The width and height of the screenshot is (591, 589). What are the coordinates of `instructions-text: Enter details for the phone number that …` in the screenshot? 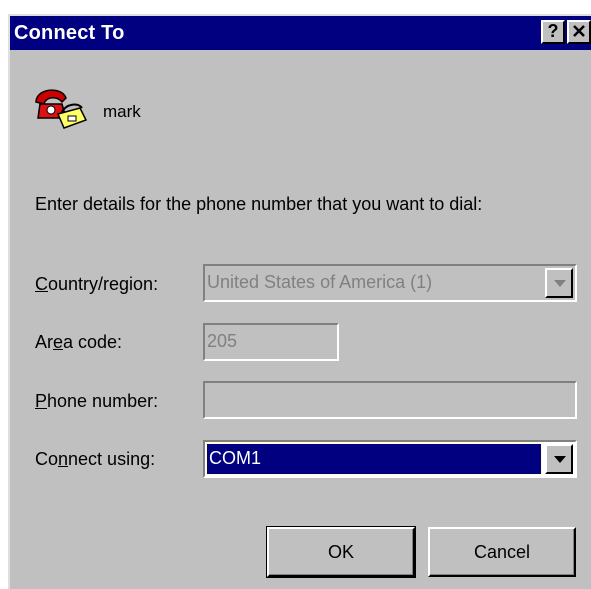 It's located at (259, 204).